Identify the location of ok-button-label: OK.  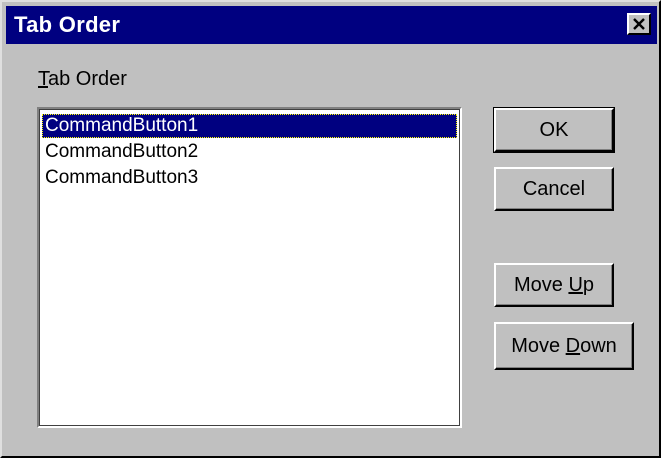
(554, 129).